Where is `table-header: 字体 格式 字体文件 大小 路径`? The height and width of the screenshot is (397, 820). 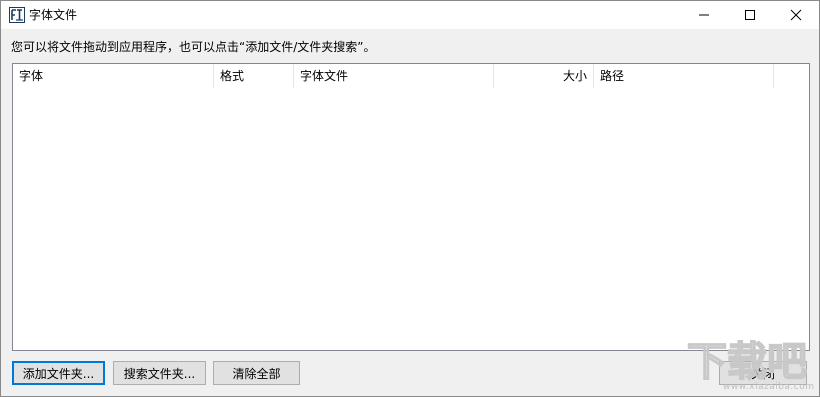 table-header: 字体 格式 字体文件 大小 路径 is located at coordinates (411, 76).